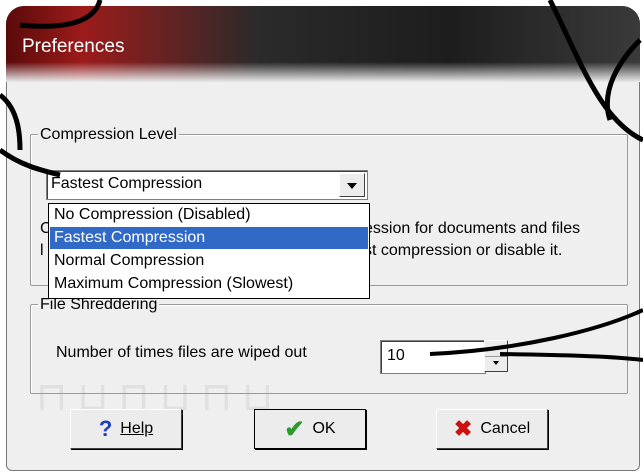 This screenshot has width=643, height=473. What do you see at coordinates (73, 46) in the screenshot?
I see `dialog-title: Preferences` at bounding box center [73, 46].